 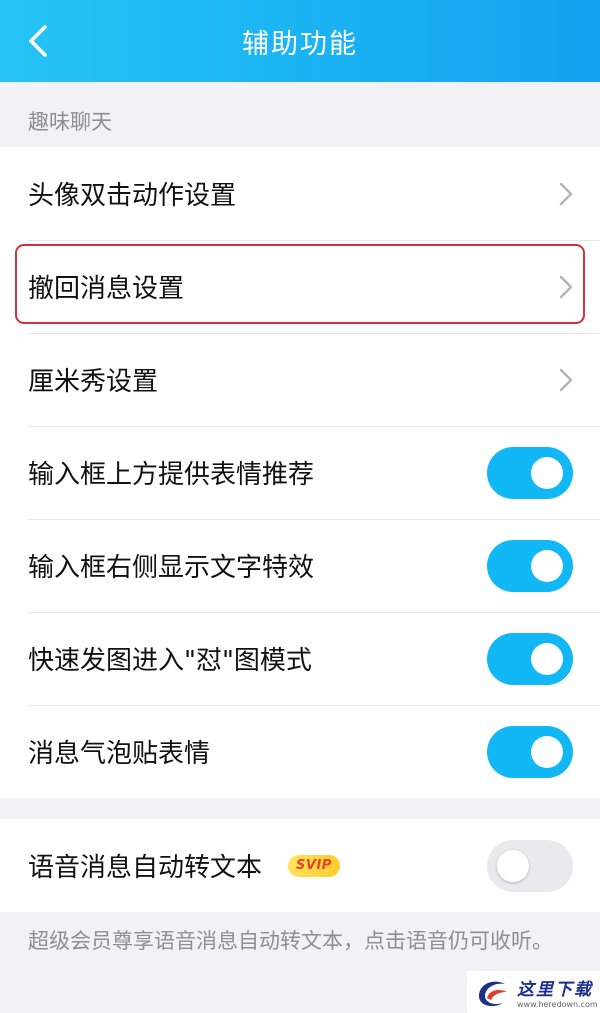 I want to click on toggle-row-voice-to-text: 语音消息自动转文本 SVIP, so click(x=300, y=865).